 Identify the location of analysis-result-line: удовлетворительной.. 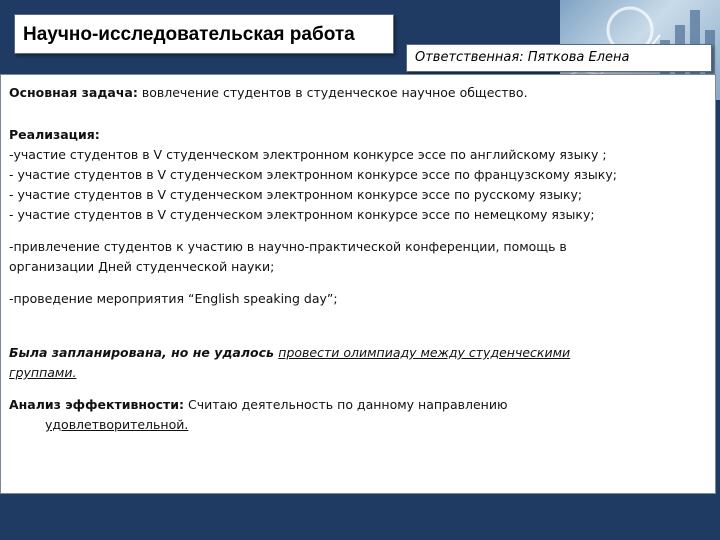
(358, 425).